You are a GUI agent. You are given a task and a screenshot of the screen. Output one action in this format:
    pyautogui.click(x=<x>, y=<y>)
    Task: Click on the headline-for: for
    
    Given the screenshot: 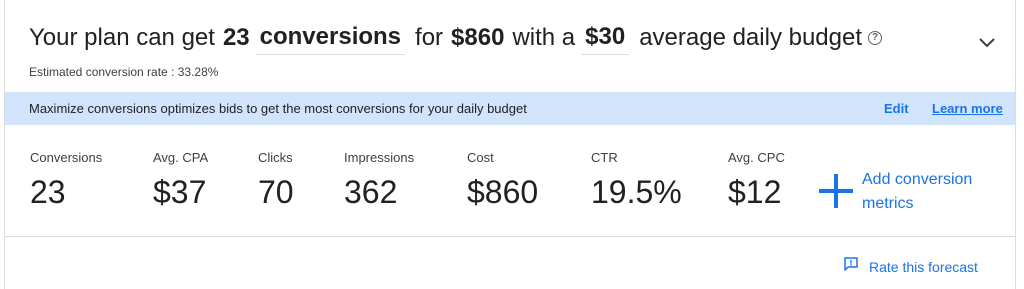 What is the action you would take?
    pyautogui.click(x=429, y=37)
    